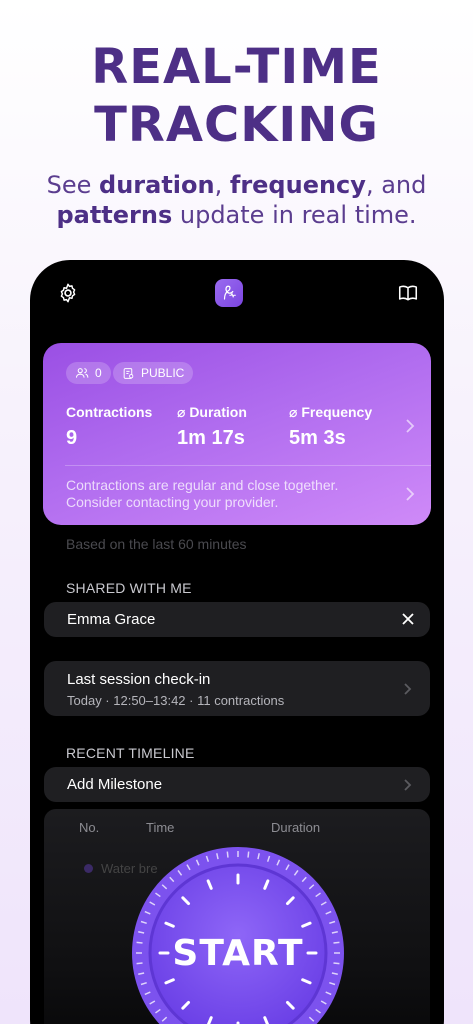  Describe the element at coordinates (212, 412) in the screenshot. I see `stat-label-duration: ⌀ Duration` at that location.